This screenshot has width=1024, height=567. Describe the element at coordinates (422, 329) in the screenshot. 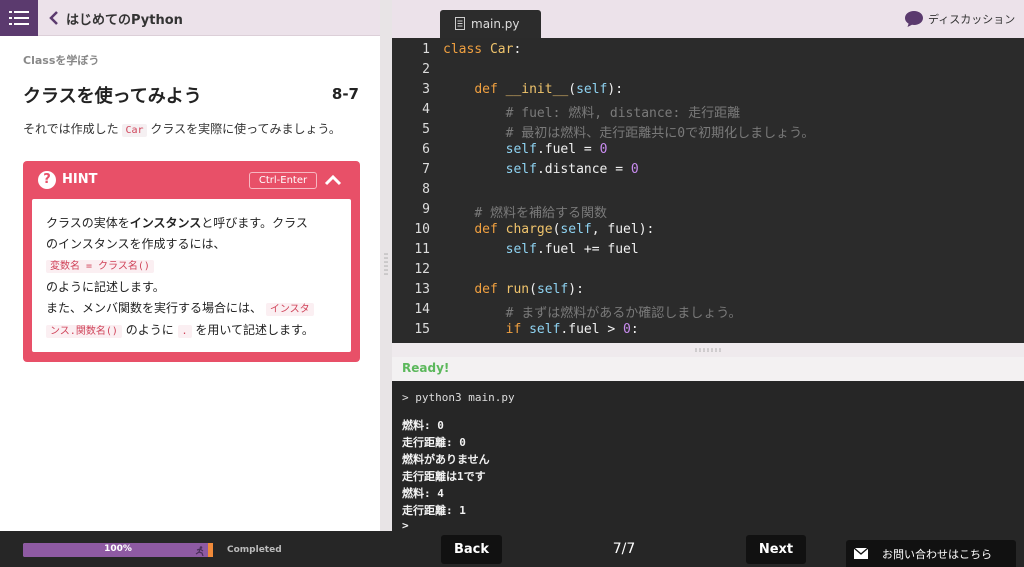

I see `line-number: 15` at that location.